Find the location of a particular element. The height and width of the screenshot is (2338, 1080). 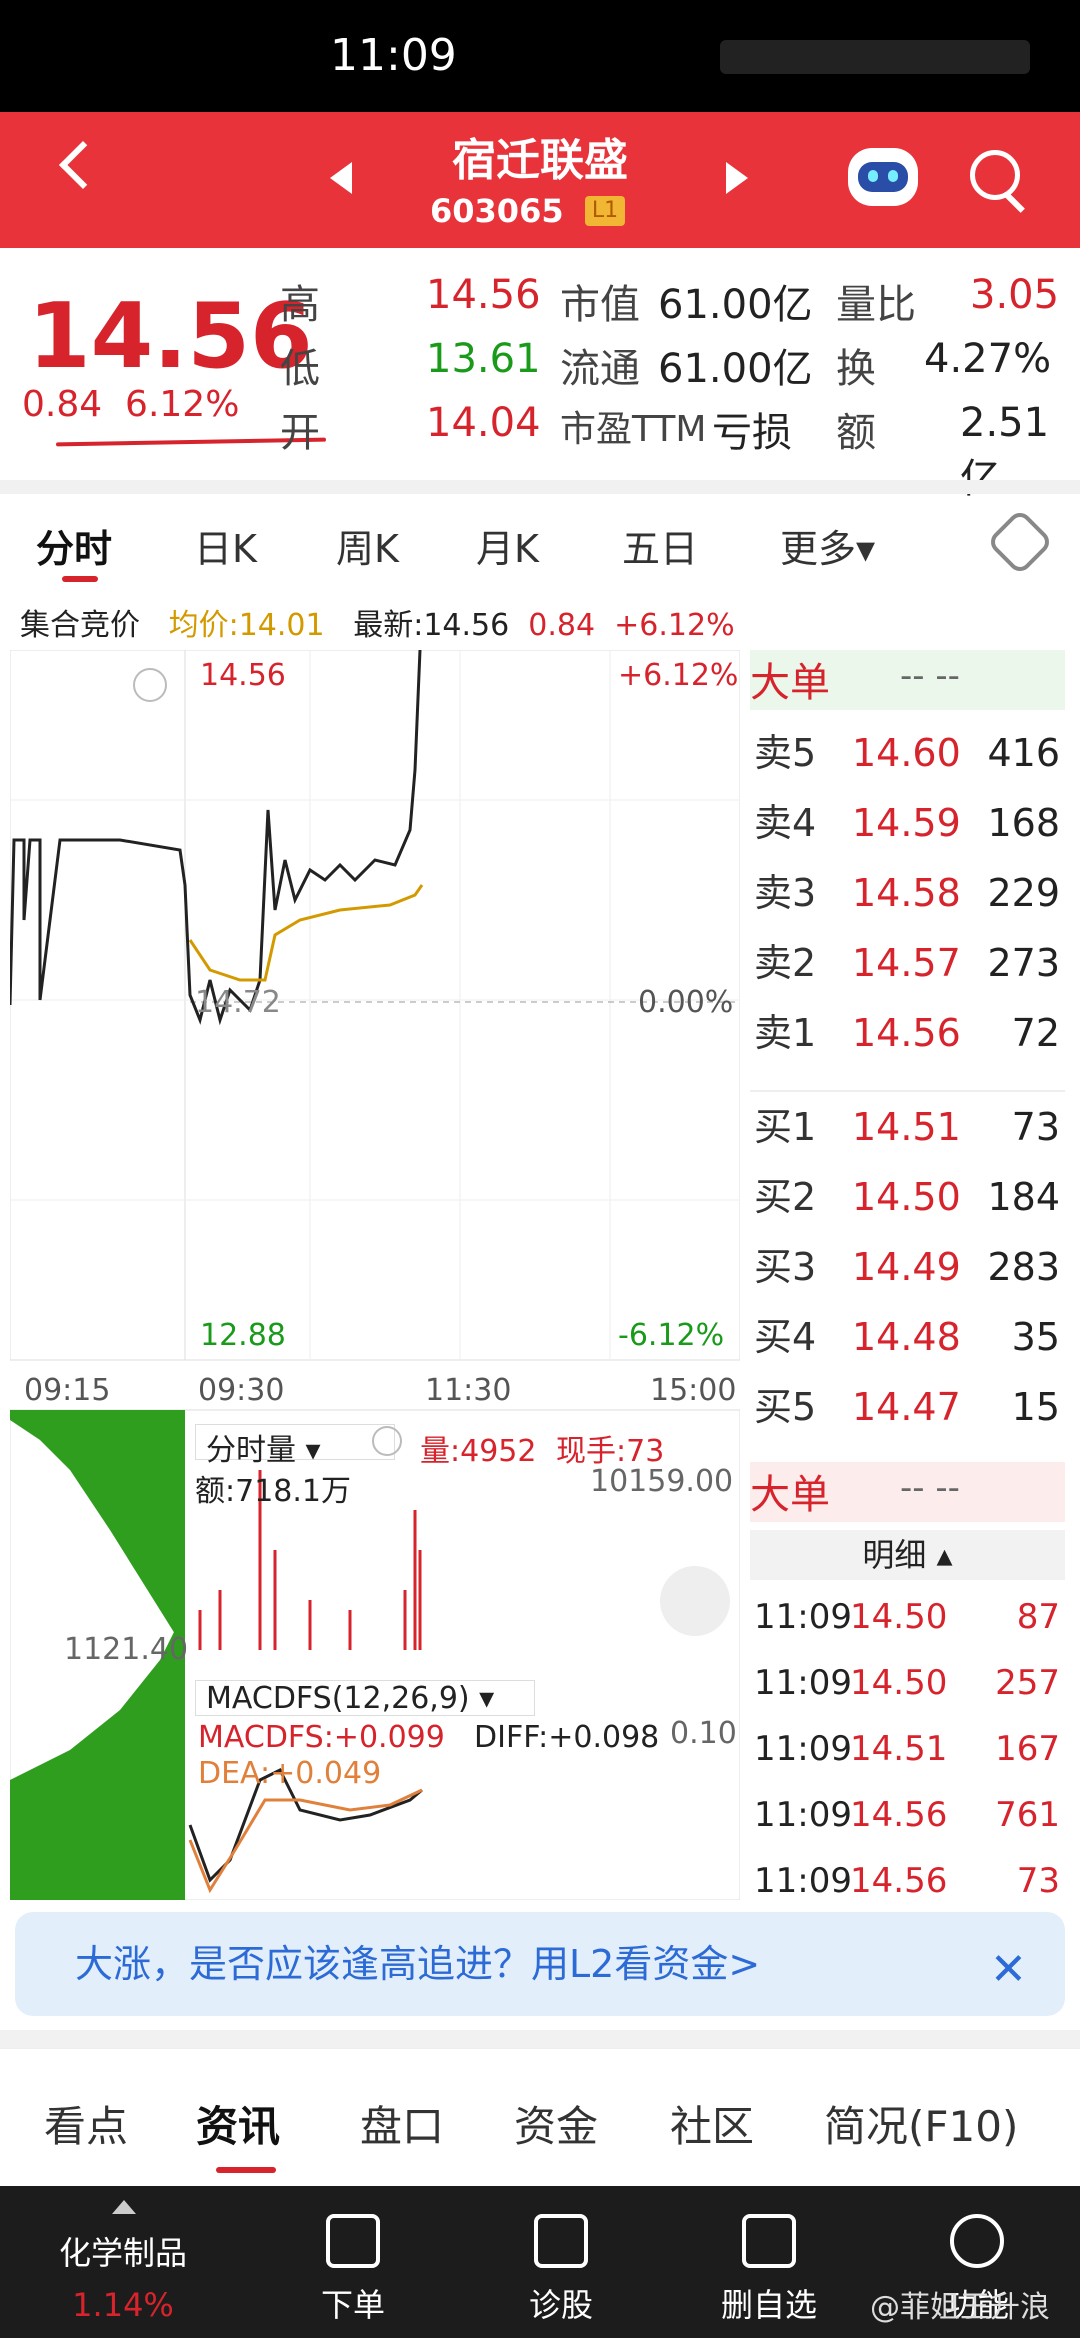

detail-header: 明细 ▴ is located at coordinates (907, 1555).